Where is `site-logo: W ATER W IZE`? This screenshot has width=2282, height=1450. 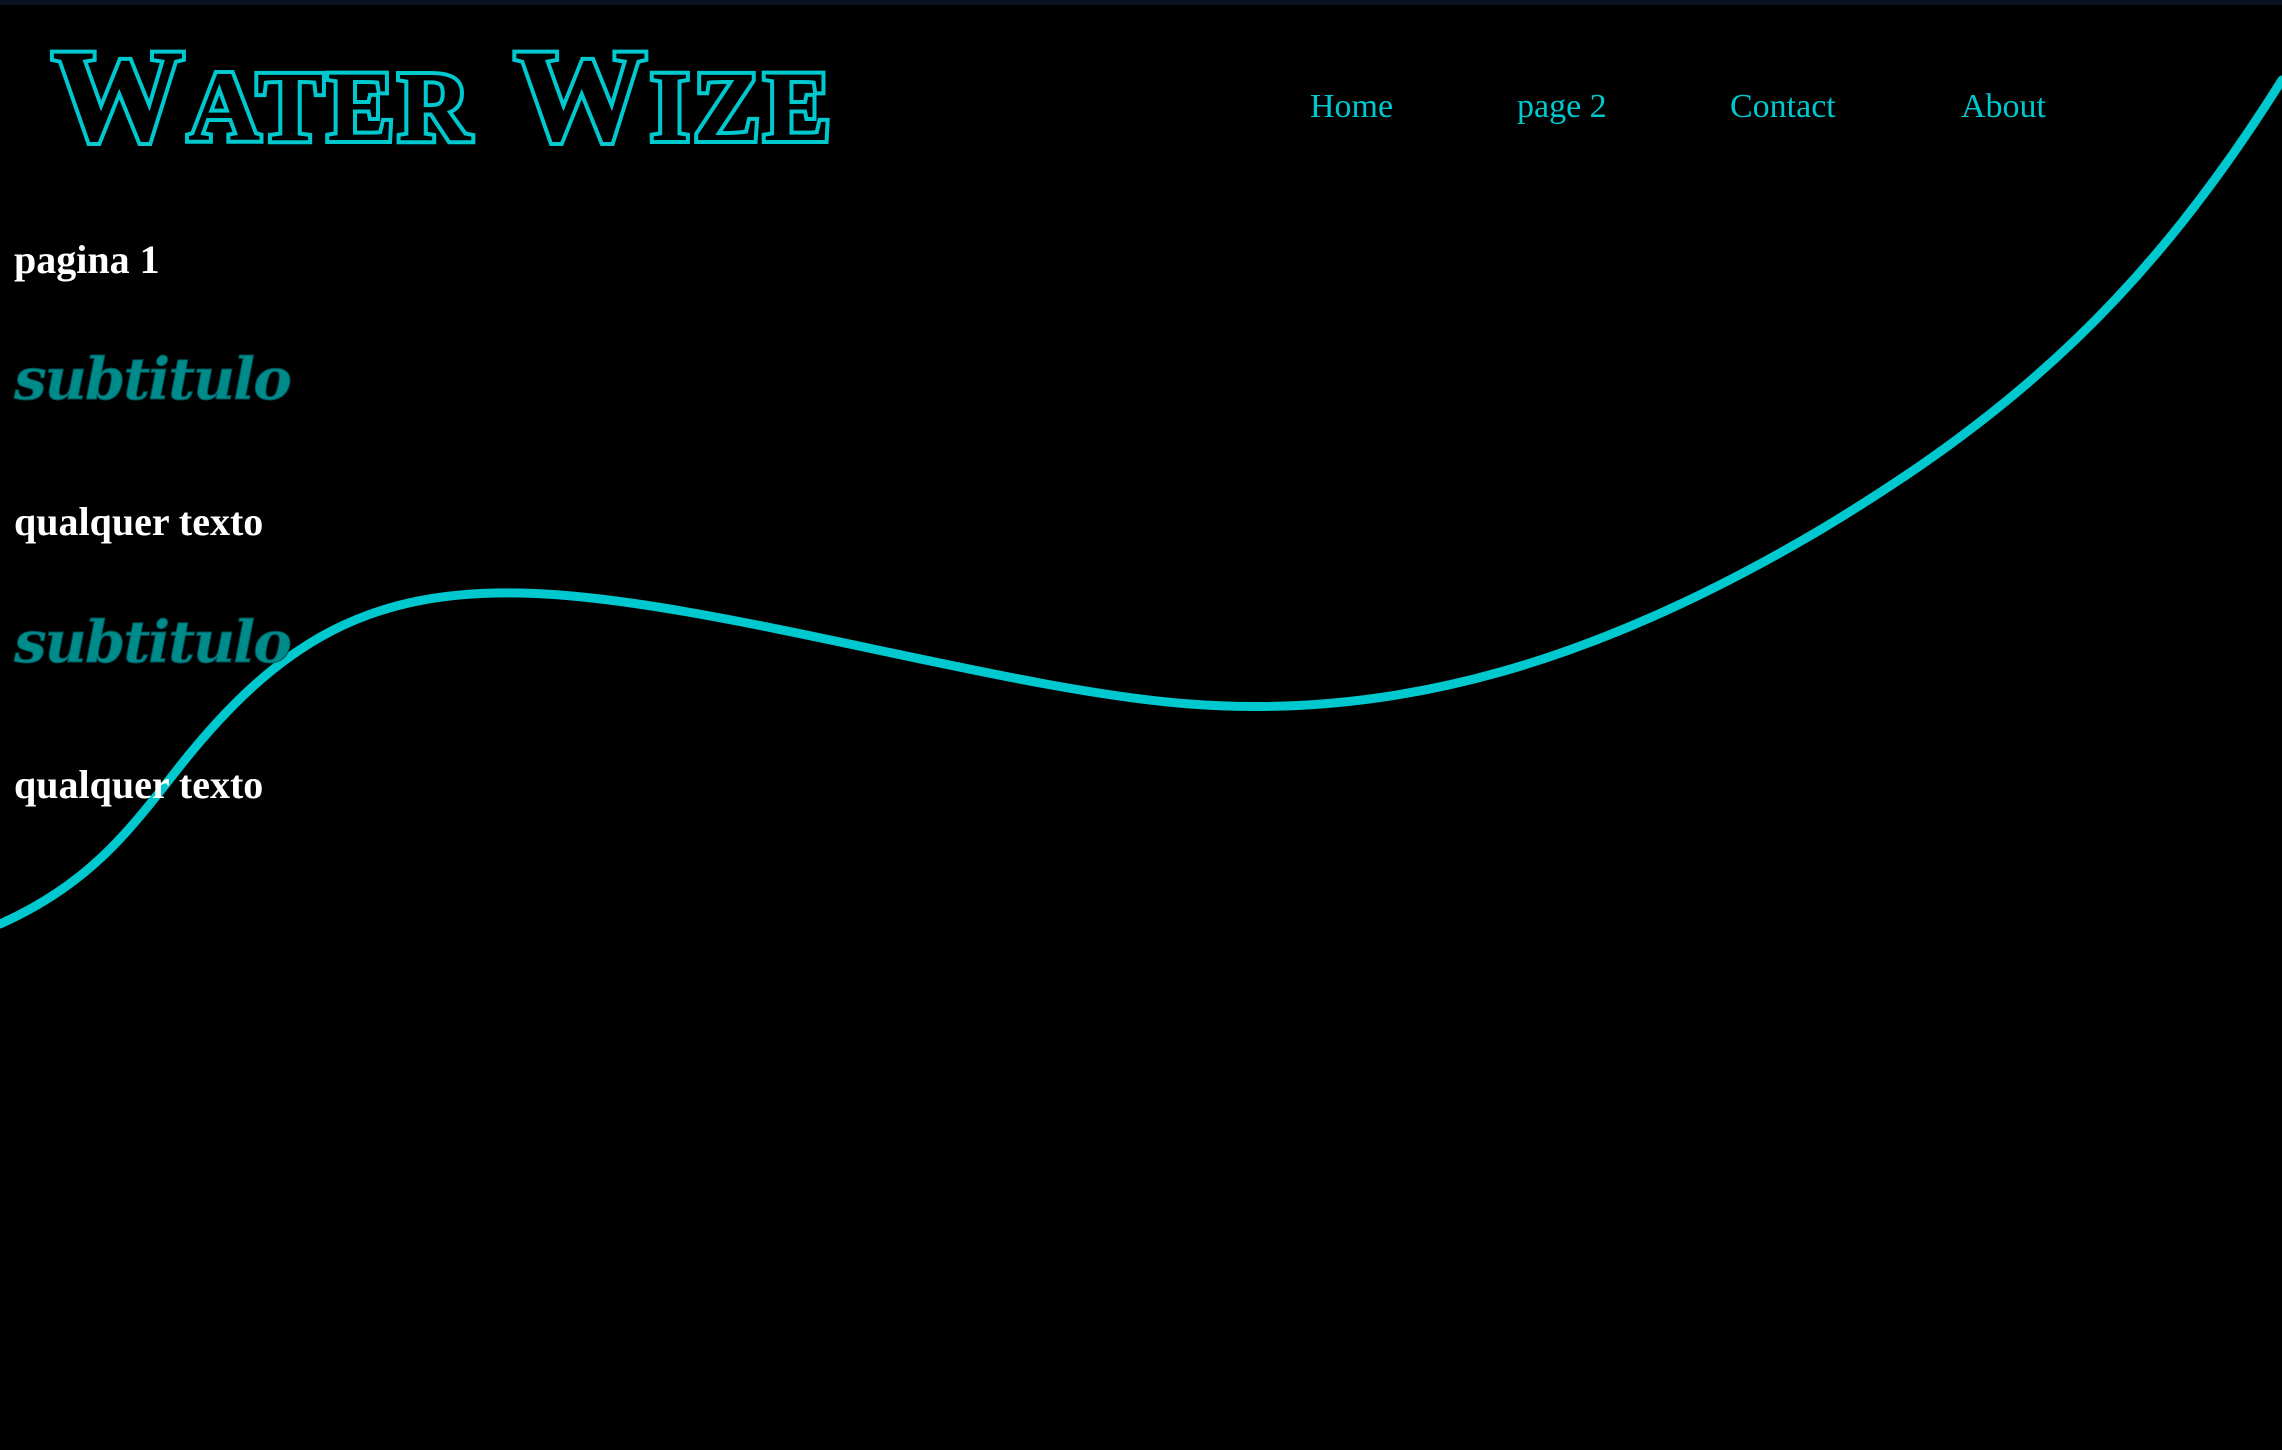
site-logo: W ATER W IZE is located at coordinates (441, 95).